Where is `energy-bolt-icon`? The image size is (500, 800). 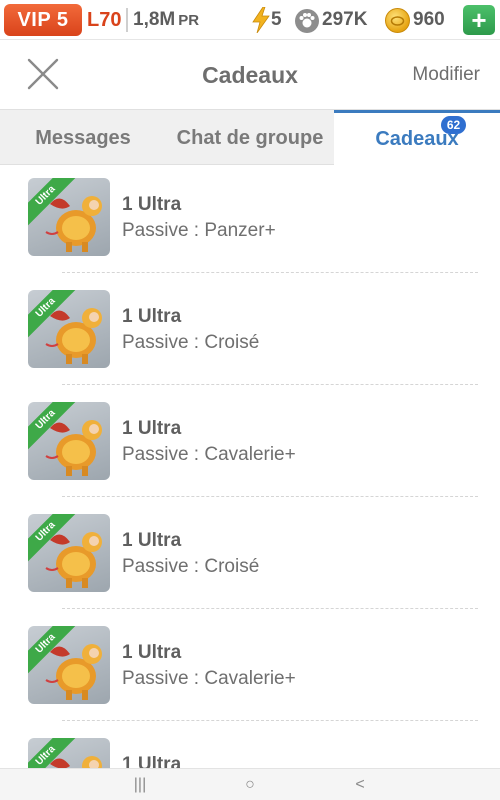 energy-bolt-icon is located at coordinates (261, 20).